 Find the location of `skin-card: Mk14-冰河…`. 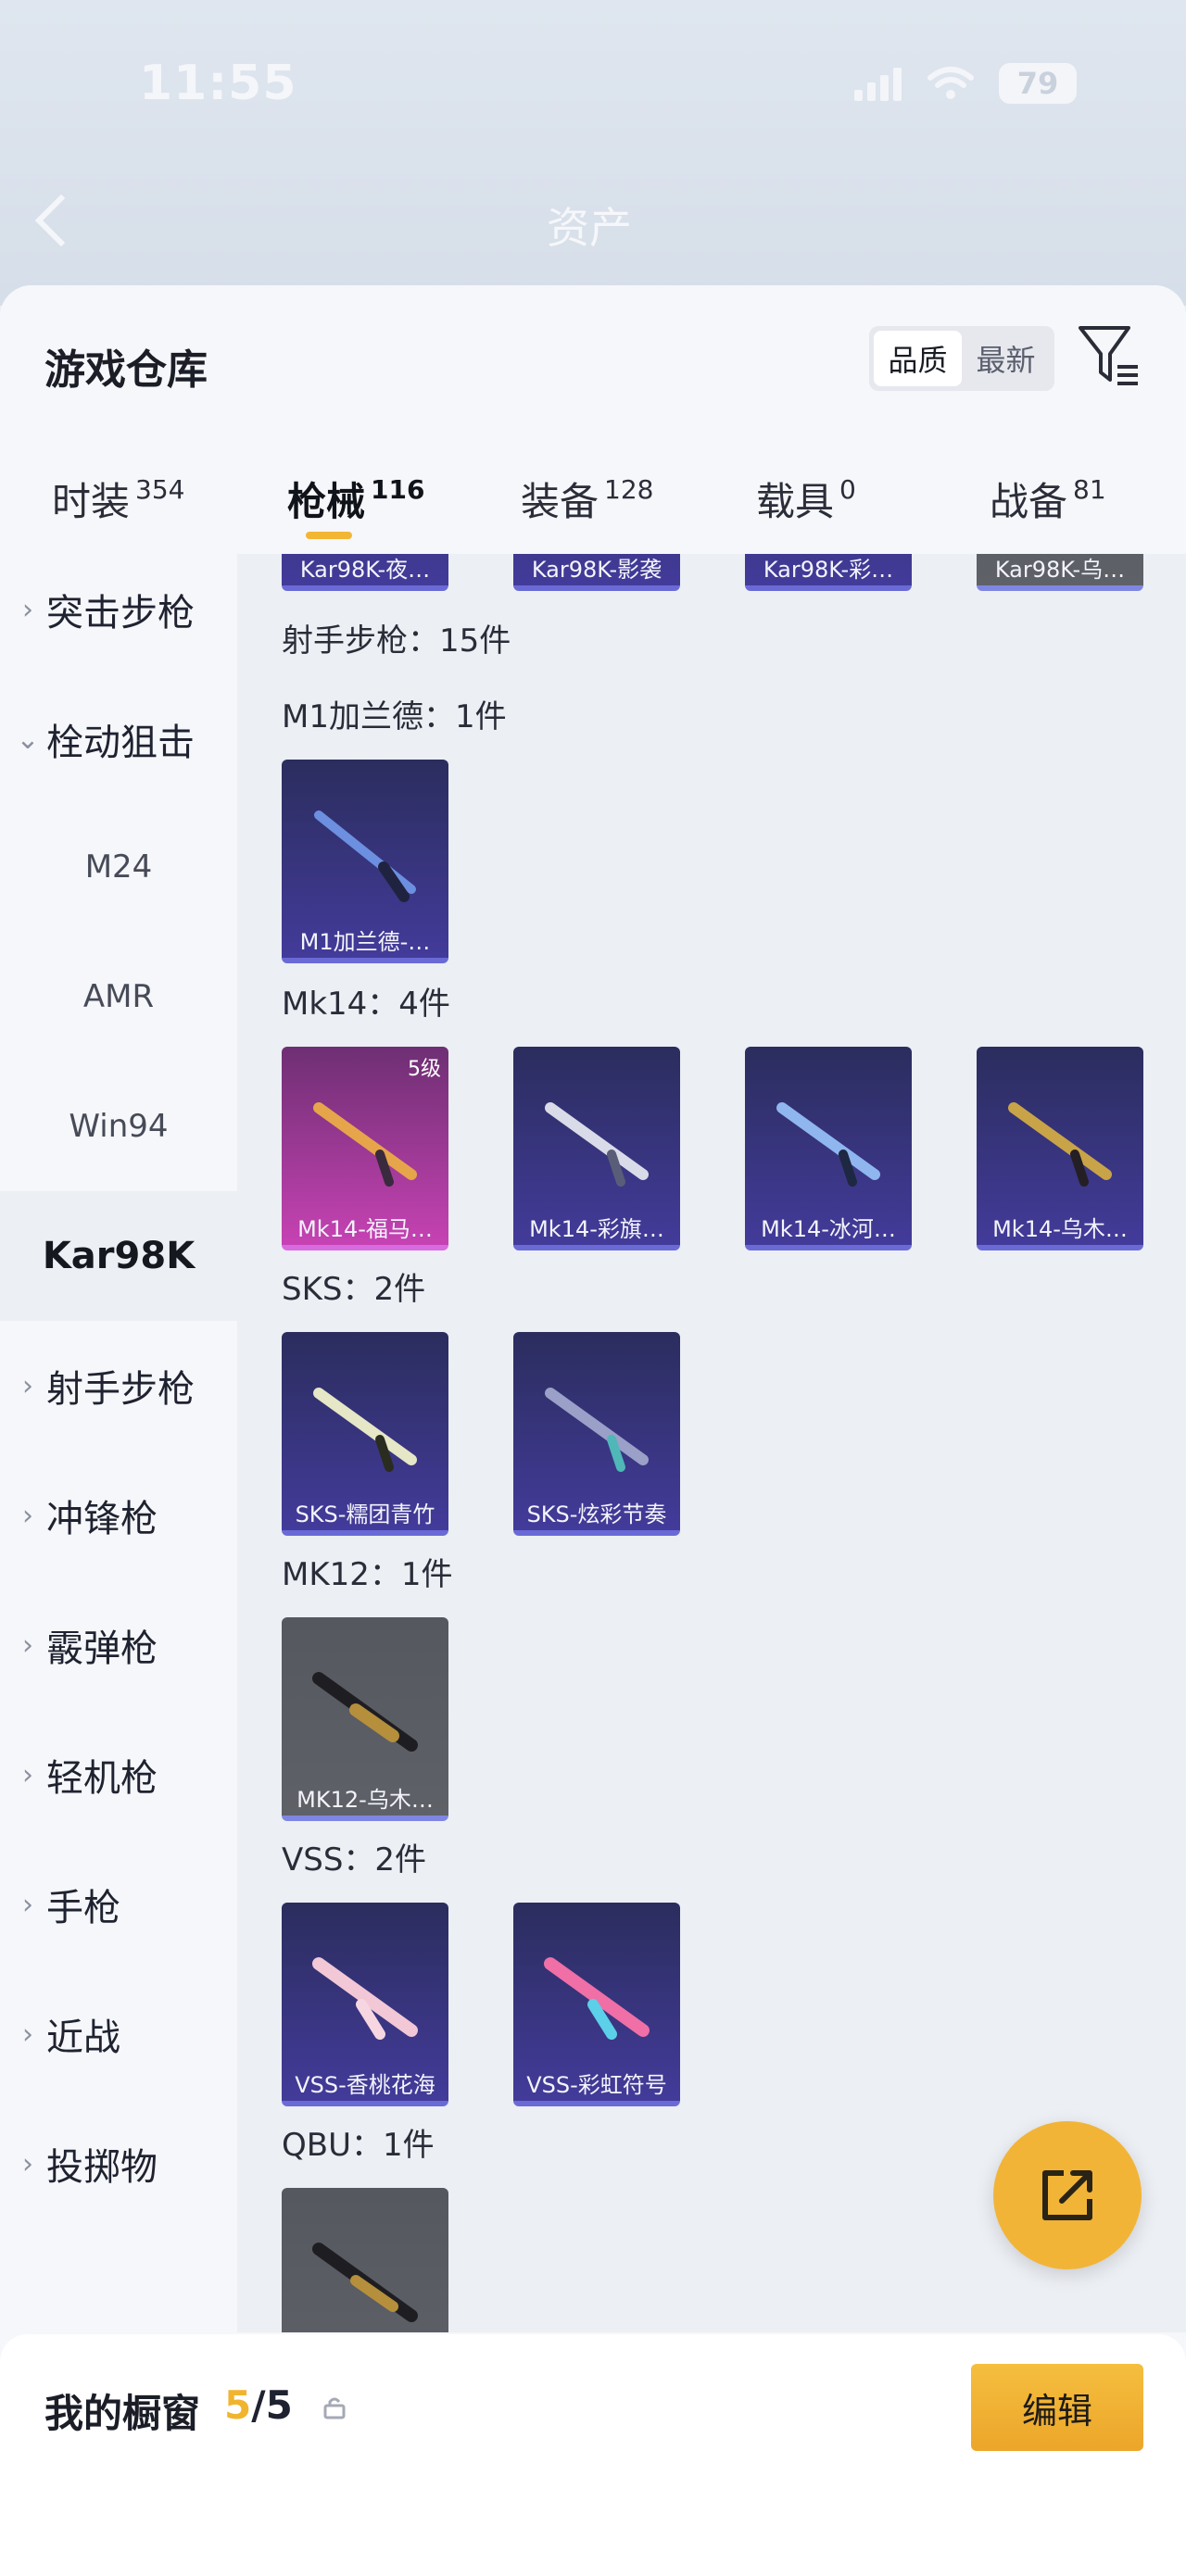

skin-card: Mk14-冰河… is located at coordinates (828, 1148).